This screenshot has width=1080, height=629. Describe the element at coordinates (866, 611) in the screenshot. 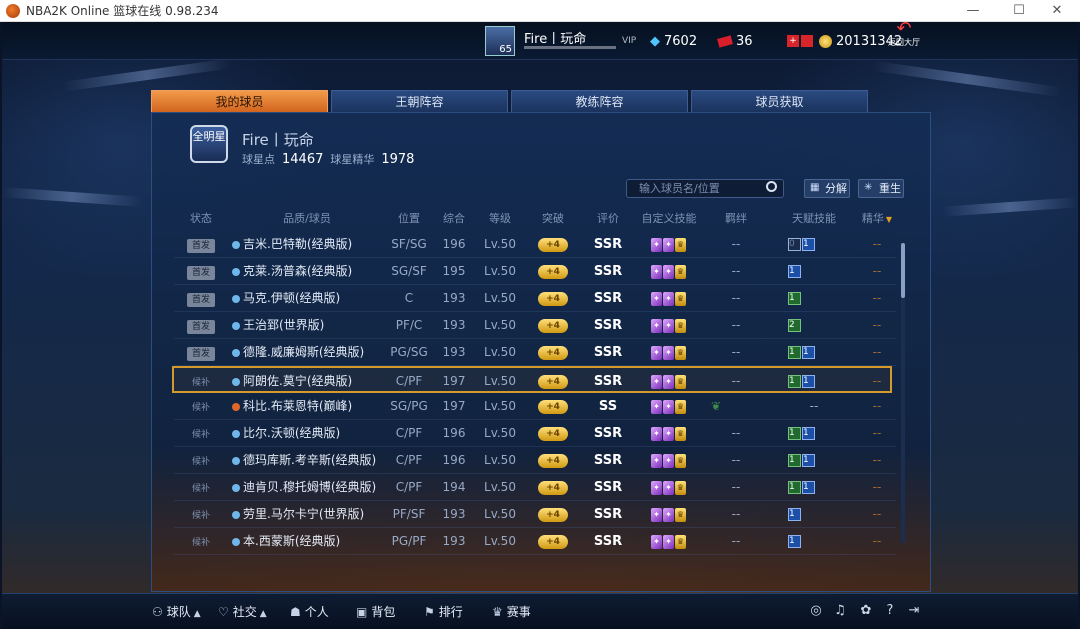

I see `settings-icon: ✿` at that location.